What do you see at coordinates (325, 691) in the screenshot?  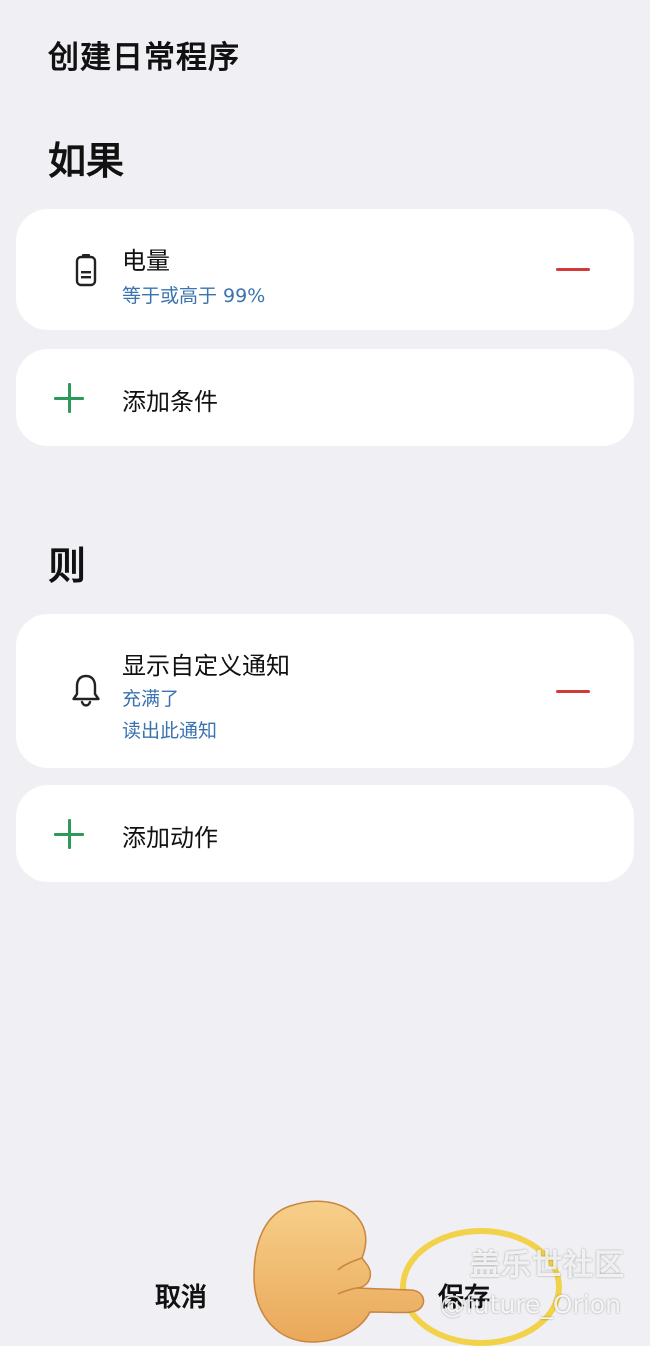 I see `action-card-notification: 显示自定义通知 充满了 读出此通知` at bounding box center [325, 691].